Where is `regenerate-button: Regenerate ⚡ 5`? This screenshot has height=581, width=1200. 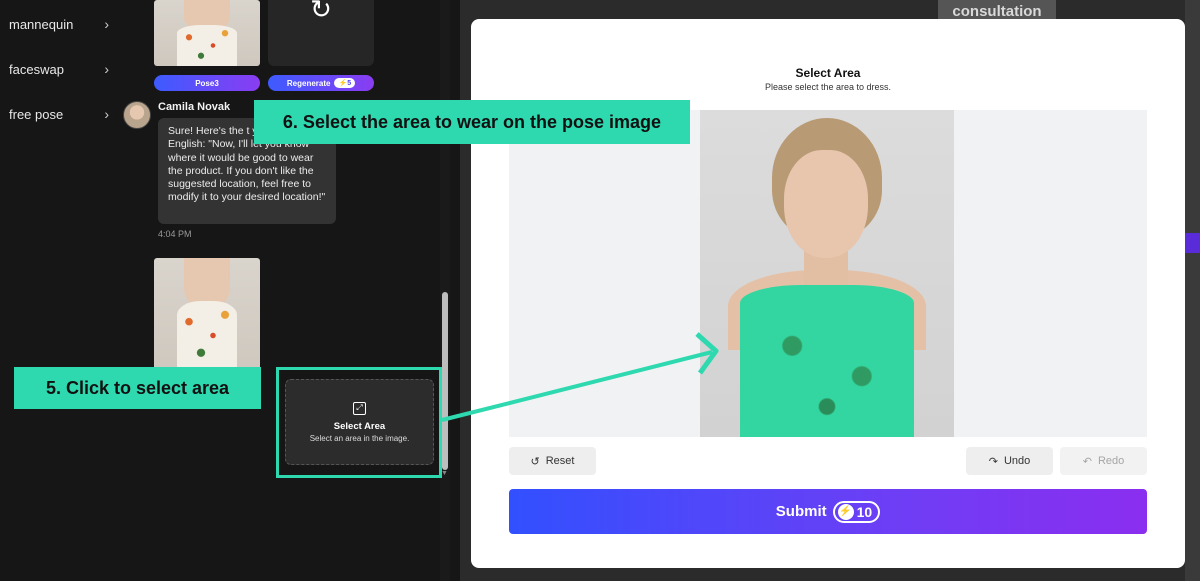
regenerate-button: Regenerate ⚡ 5 is located at coordinates (321, 83).